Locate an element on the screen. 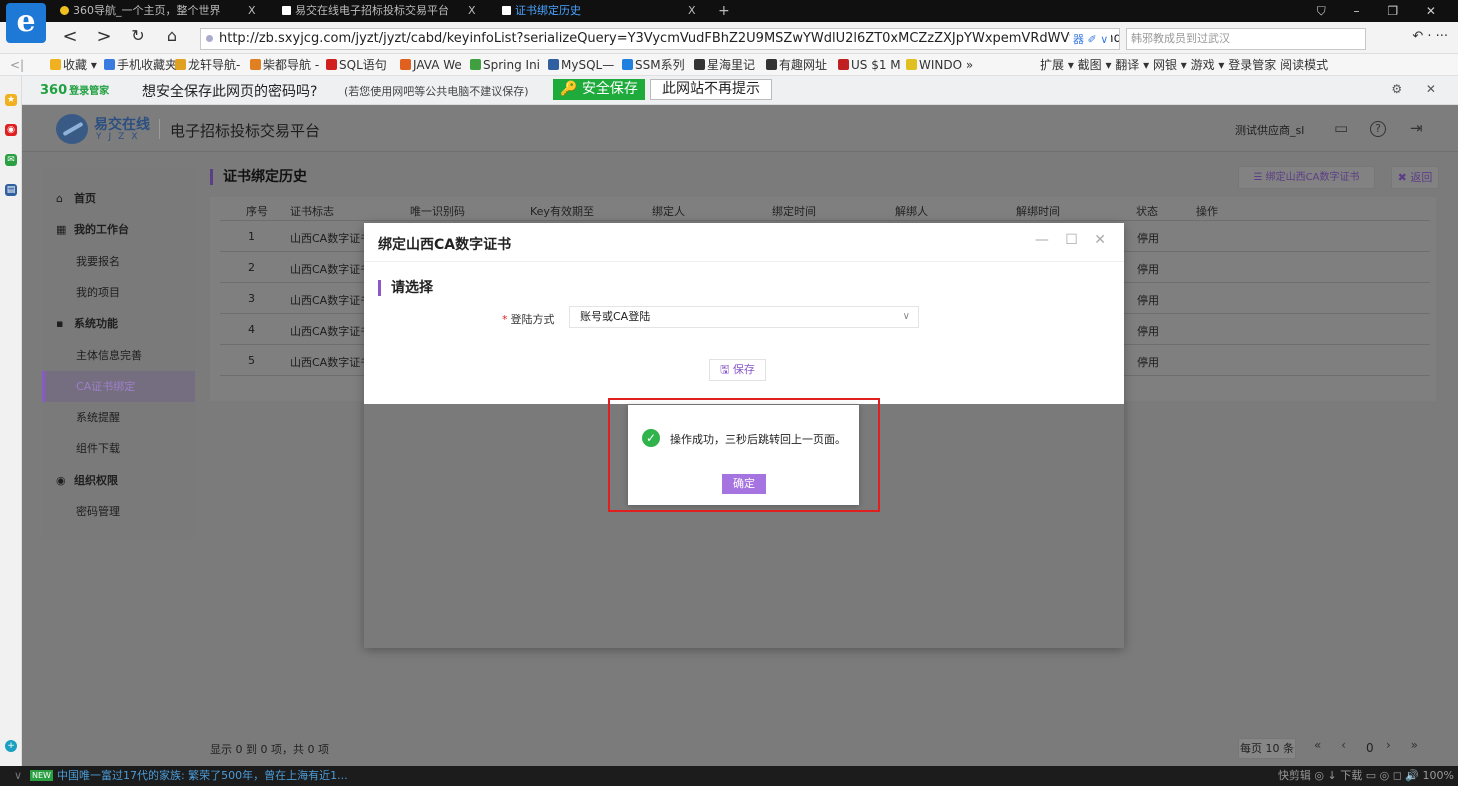 The image size is (1458, 786). weibo-icon: ◉ is located at coordinates (11, 130).